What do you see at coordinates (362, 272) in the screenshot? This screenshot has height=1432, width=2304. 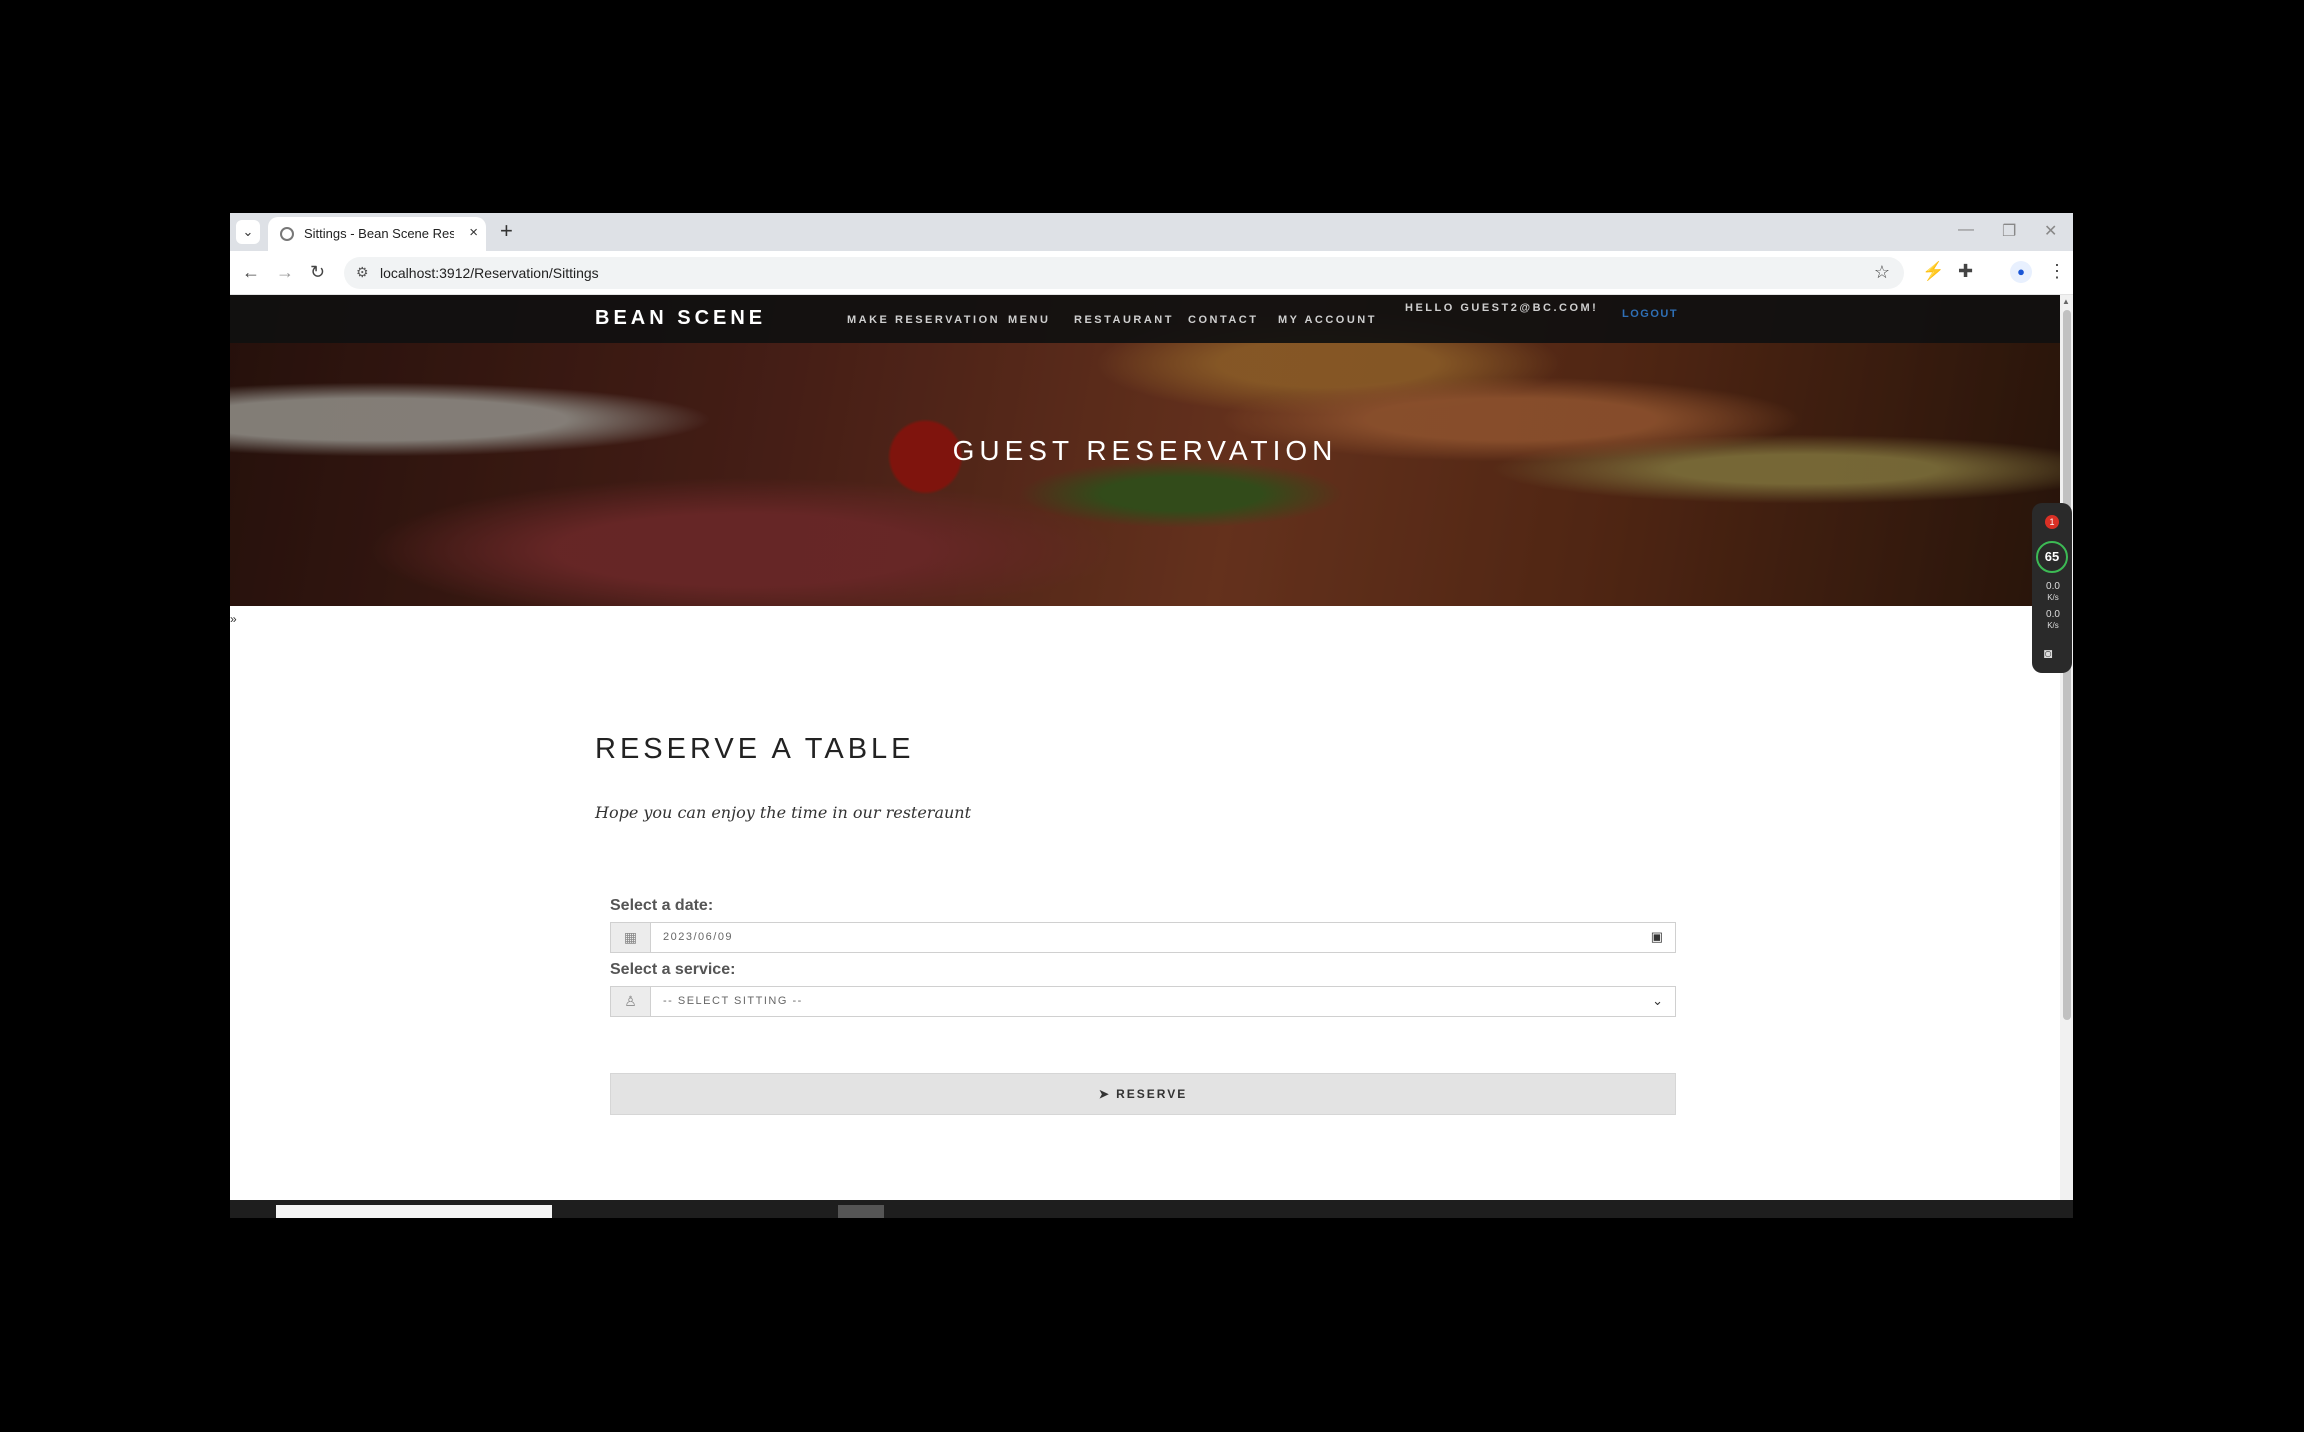 I see `site-info-icon: ⚙` at bounding box center [362, 272].